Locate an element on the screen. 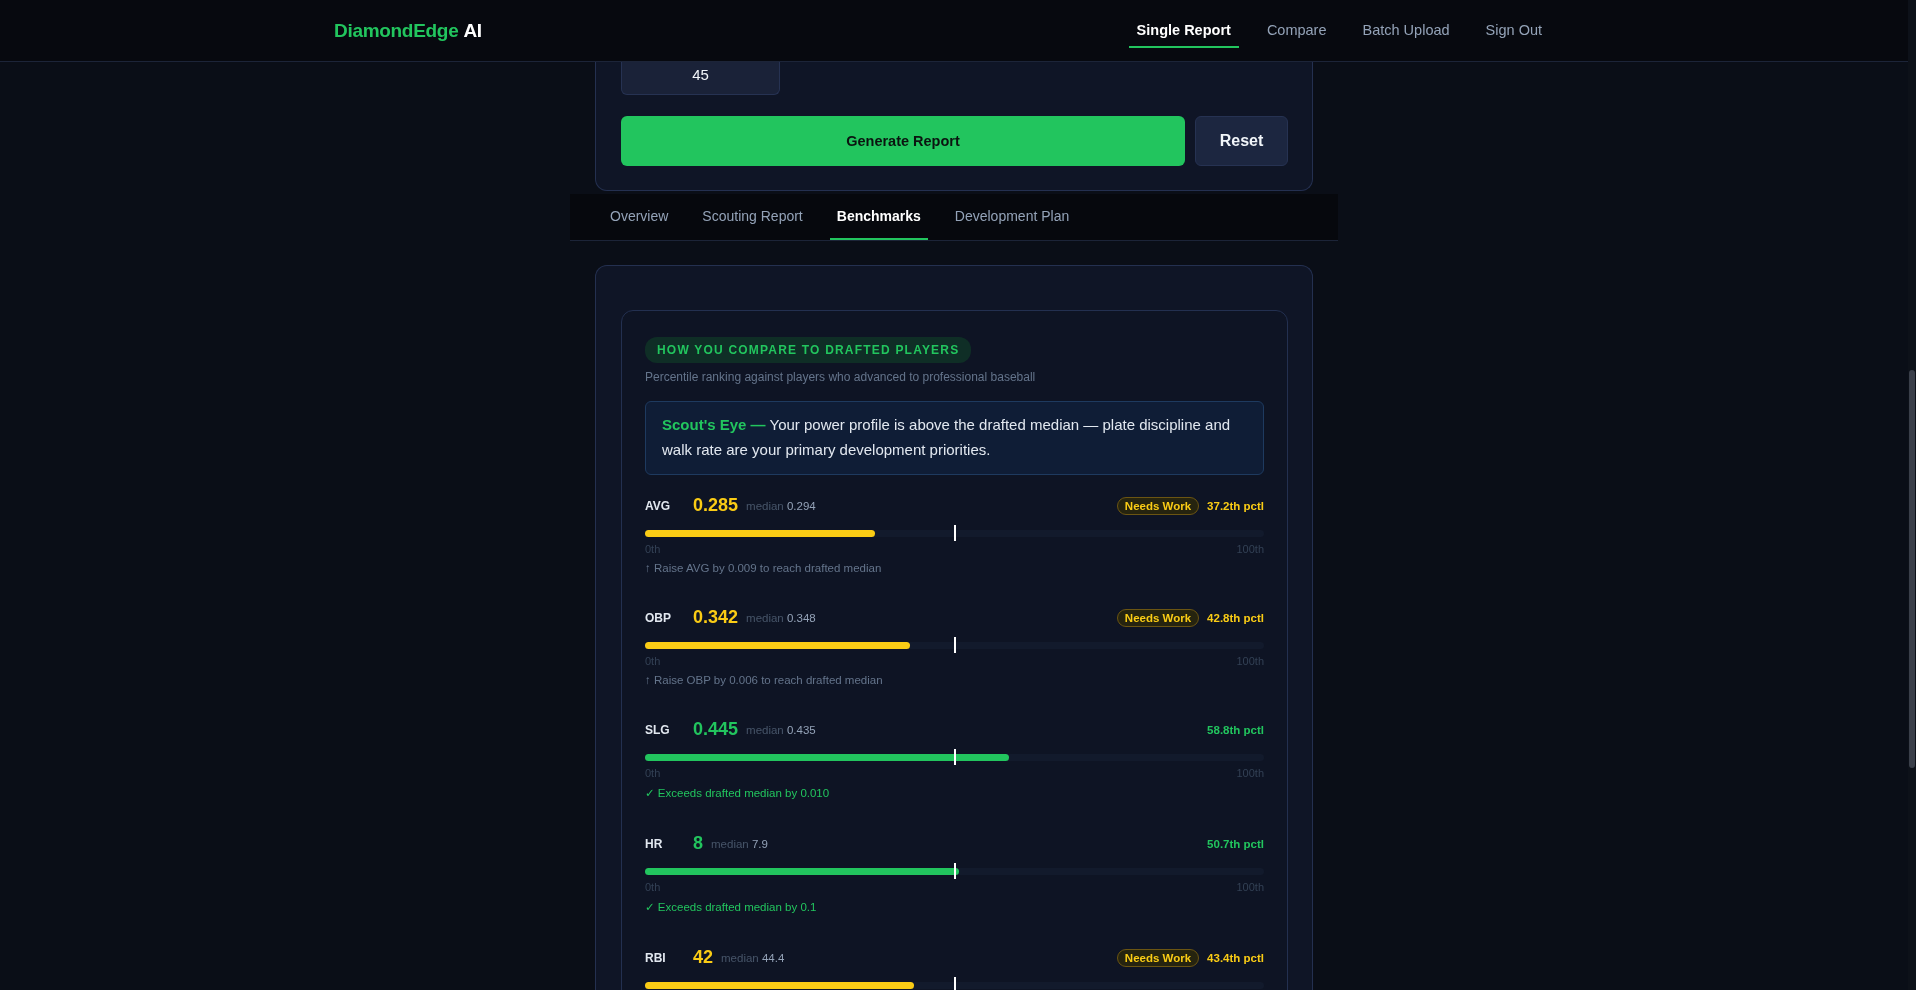  nav-link: Compare is located at coordinates (1296, 30).